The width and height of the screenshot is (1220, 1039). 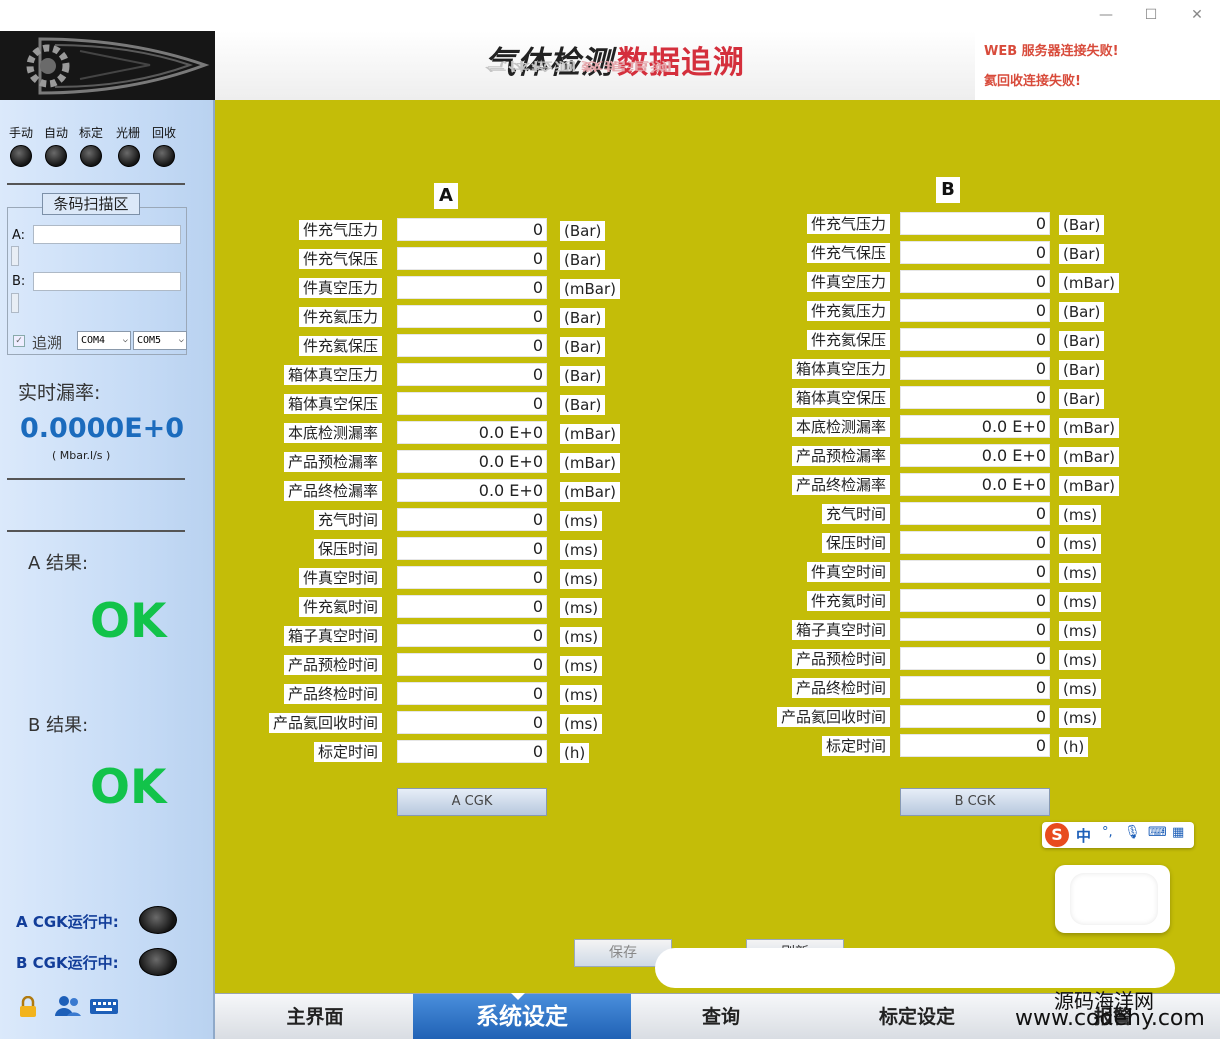 I want to click on keyboard-icon: ⌨, so click(x=1157, y=832).